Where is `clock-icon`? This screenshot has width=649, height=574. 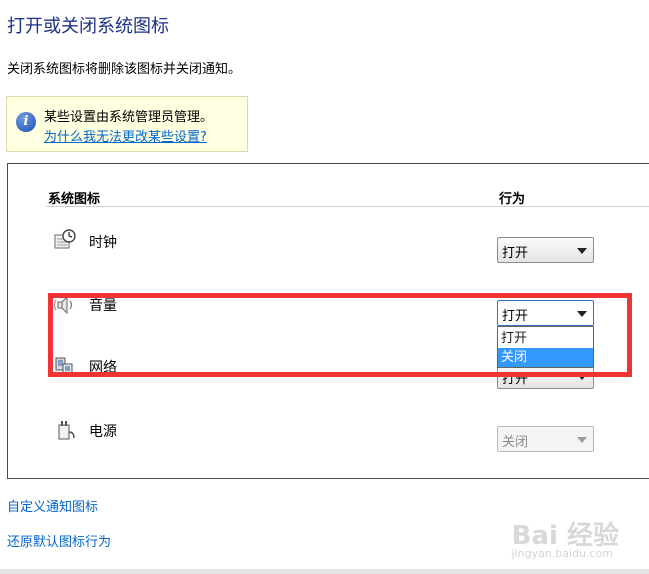 clock-icon is located at coordinates (65, 240).